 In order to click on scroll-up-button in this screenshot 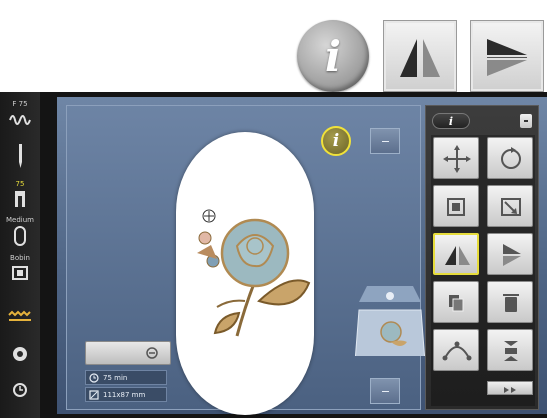, I will do `click(385, 141)`.